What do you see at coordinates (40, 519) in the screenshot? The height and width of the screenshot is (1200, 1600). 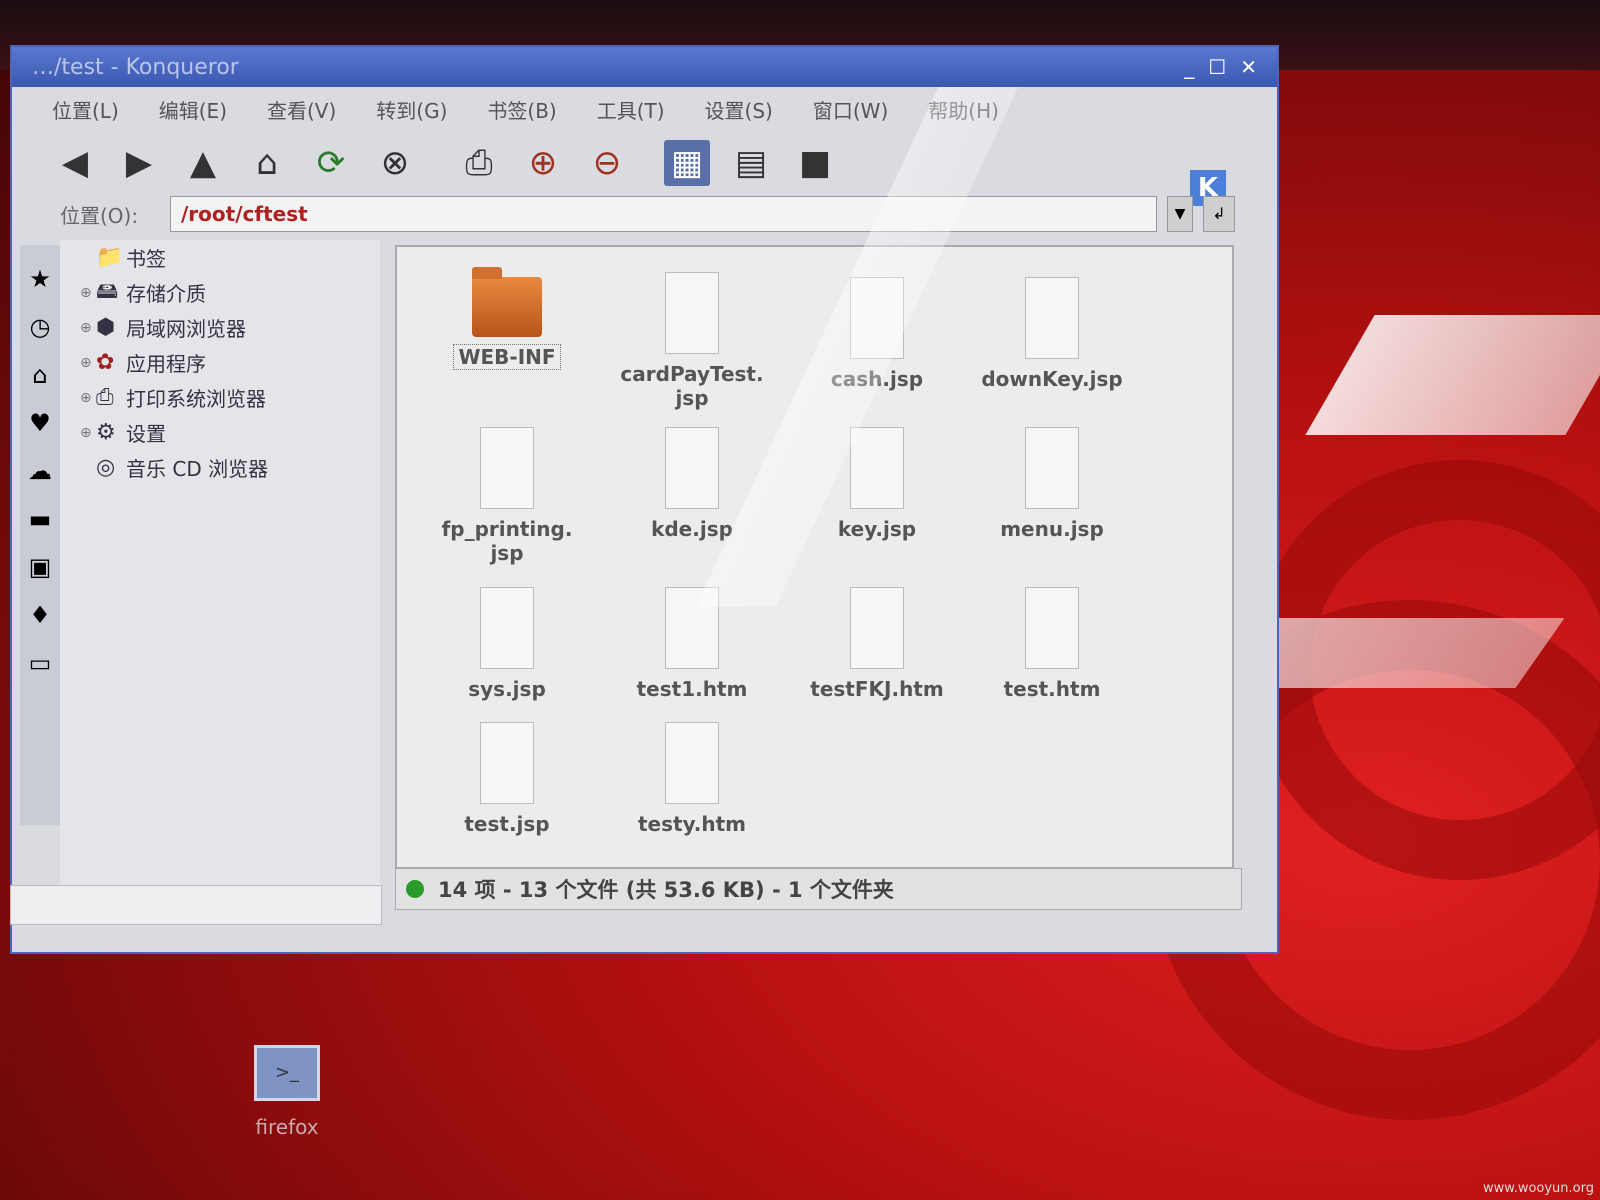 I see `sidebar-tab-media-icon: ▬` at bounding box center [40, 519].